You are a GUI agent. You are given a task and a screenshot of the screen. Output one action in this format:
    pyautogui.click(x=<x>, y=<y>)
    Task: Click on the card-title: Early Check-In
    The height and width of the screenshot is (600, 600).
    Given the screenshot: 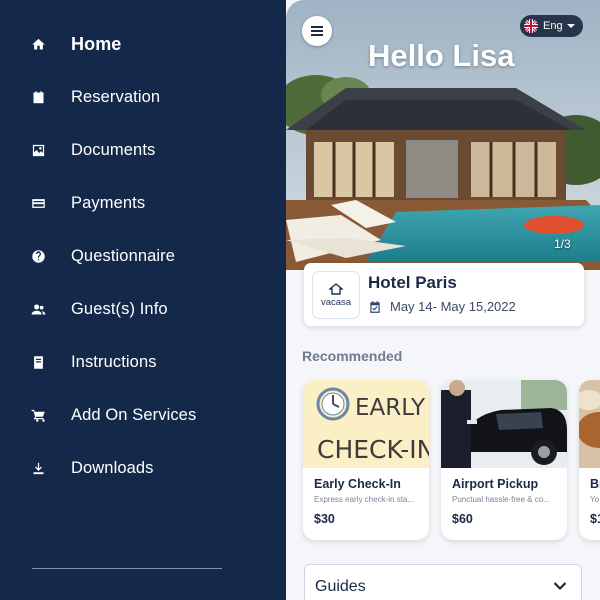 What is the action you would take?
    pyautogui.click(x=357, y=484)
    